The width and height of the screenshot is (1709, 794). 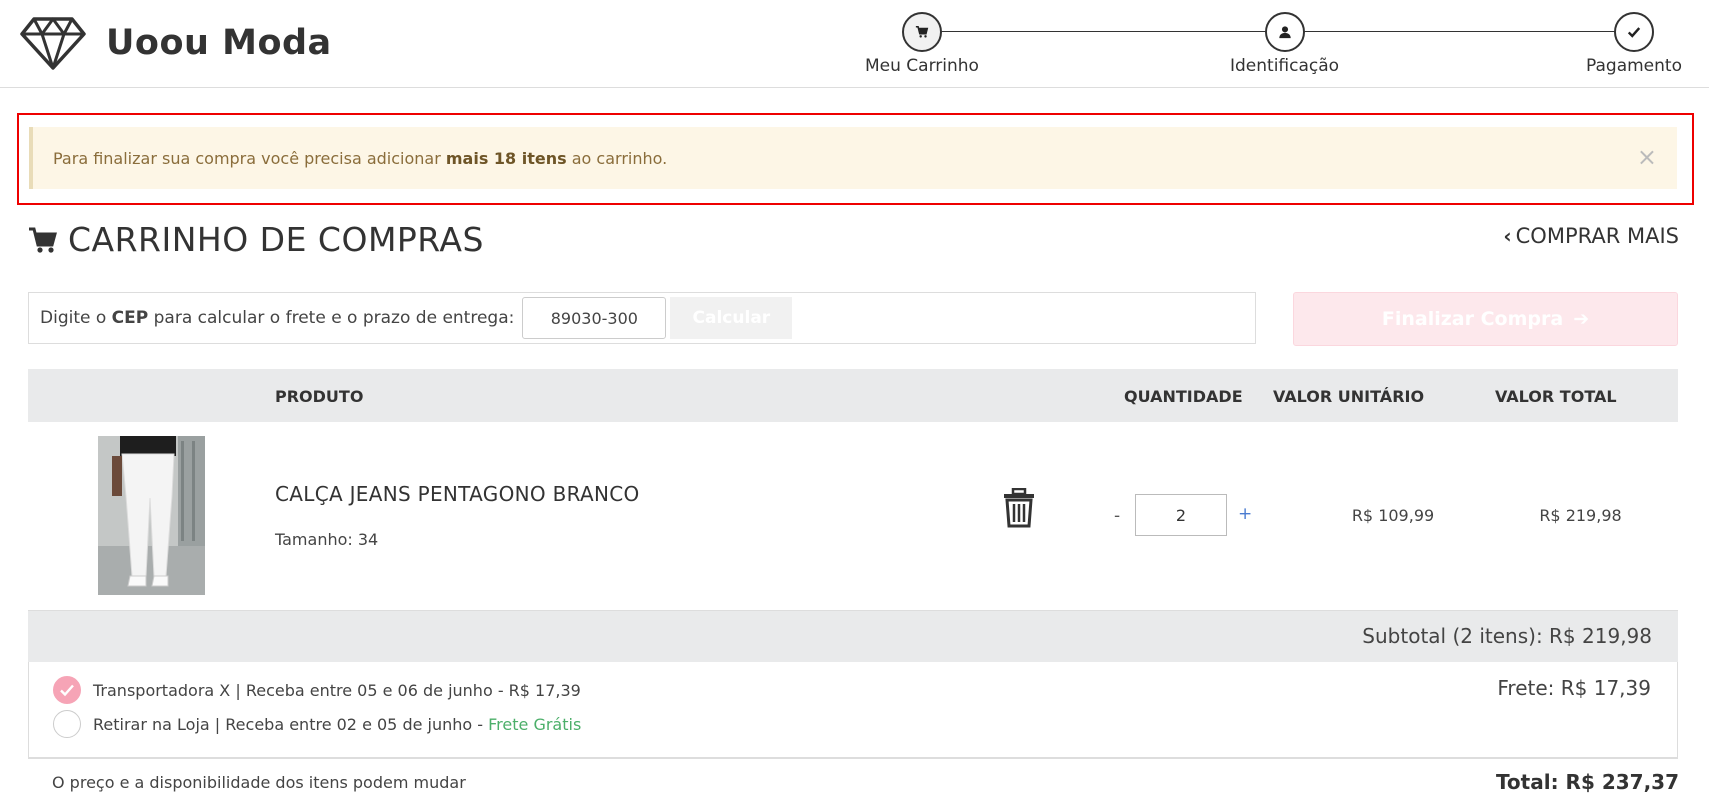 What do you see at coordinates (1181, 515) in the screenshot?
I see `quantity-input` at bounding box center [1181, 515].